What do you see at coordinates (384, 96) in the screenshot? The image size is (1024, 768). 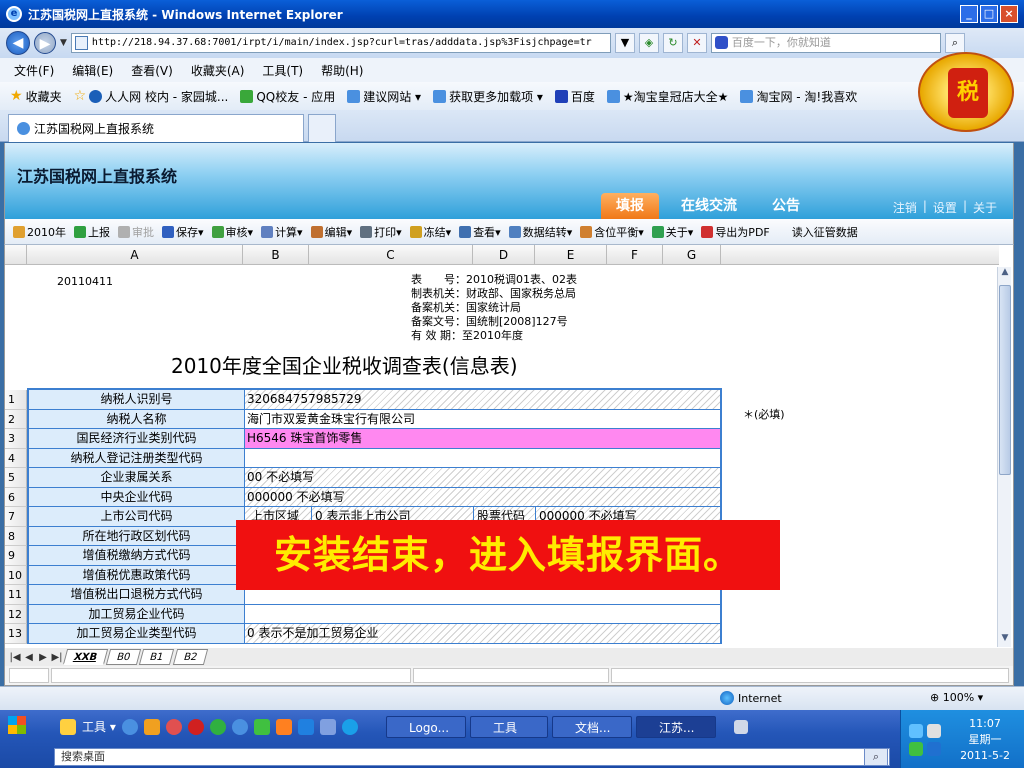 I see `fav-item-suggested: 建议网站 ▾` at bounding box center [384, 96].